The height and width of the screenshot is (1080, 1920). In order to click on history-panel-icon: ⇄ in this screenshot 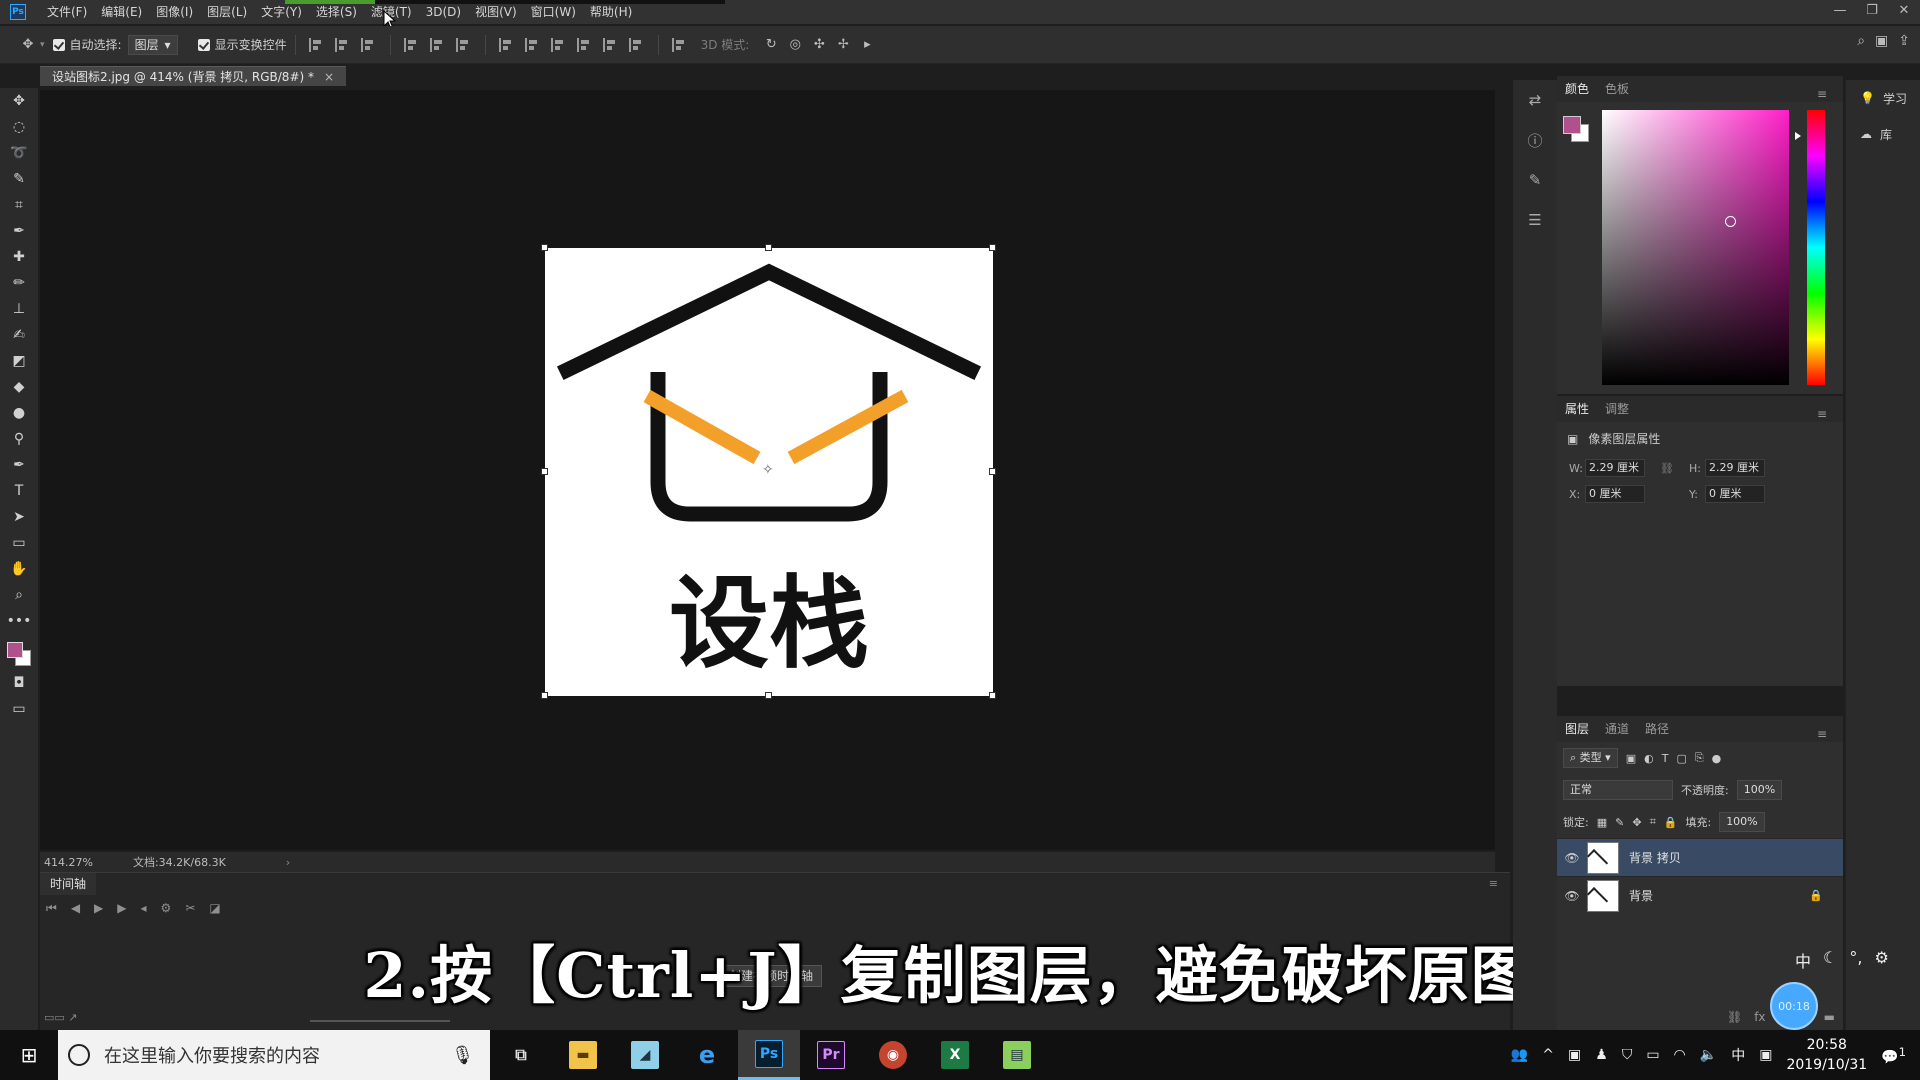, I will do `click(1535, 100)`.